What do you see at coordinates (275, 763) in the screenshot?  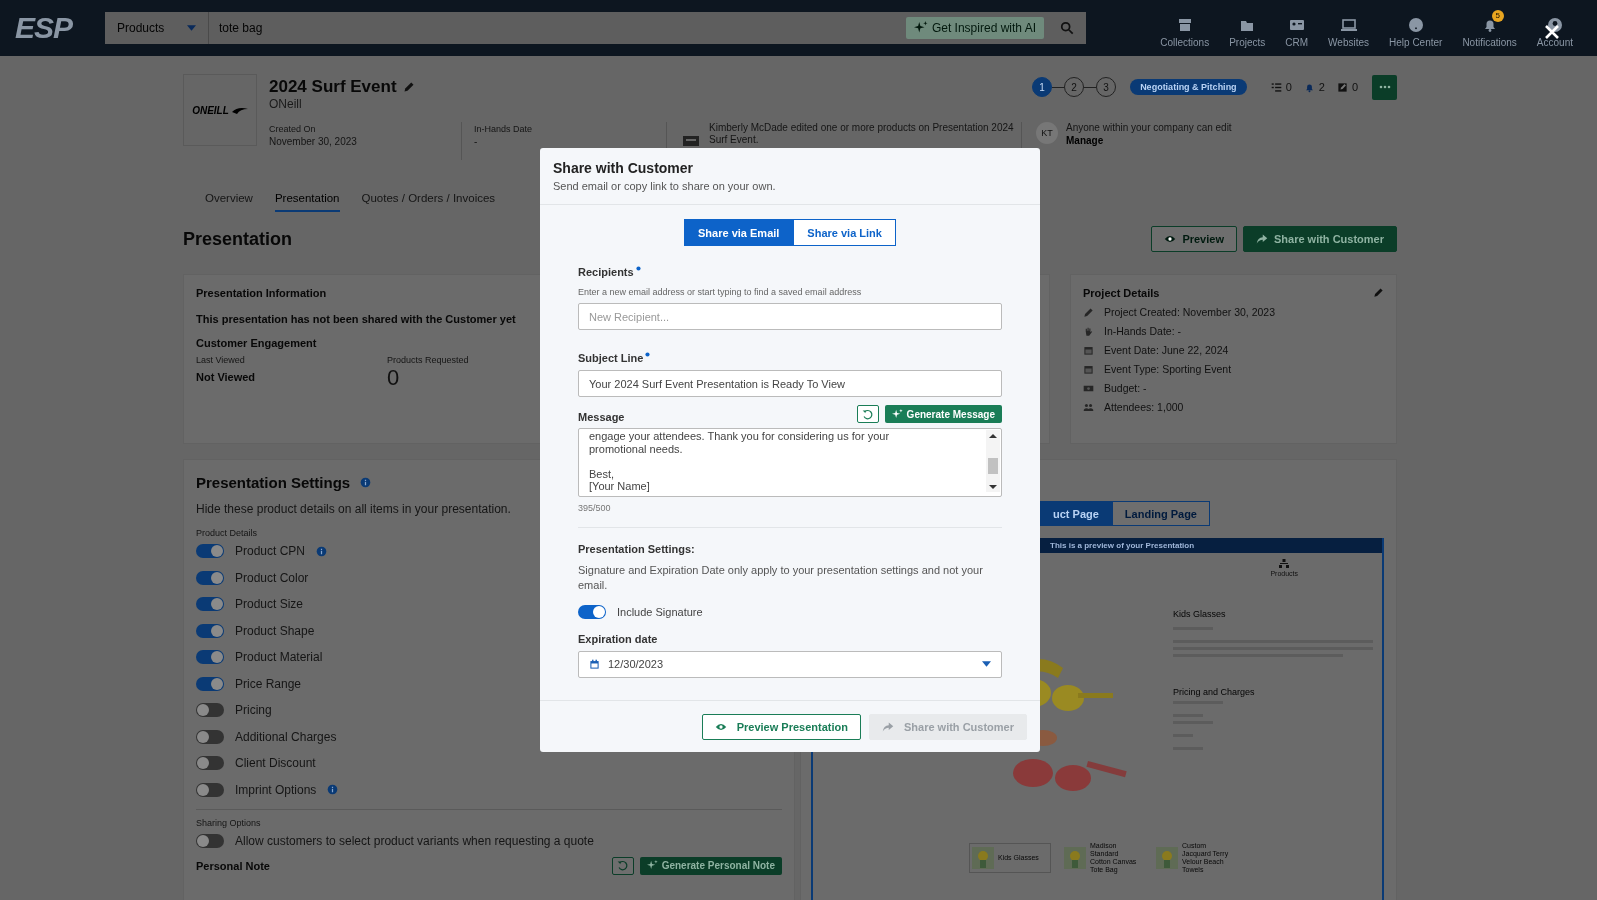 I see `toggle-label: Client Discount` at bounding box center [275, 763].